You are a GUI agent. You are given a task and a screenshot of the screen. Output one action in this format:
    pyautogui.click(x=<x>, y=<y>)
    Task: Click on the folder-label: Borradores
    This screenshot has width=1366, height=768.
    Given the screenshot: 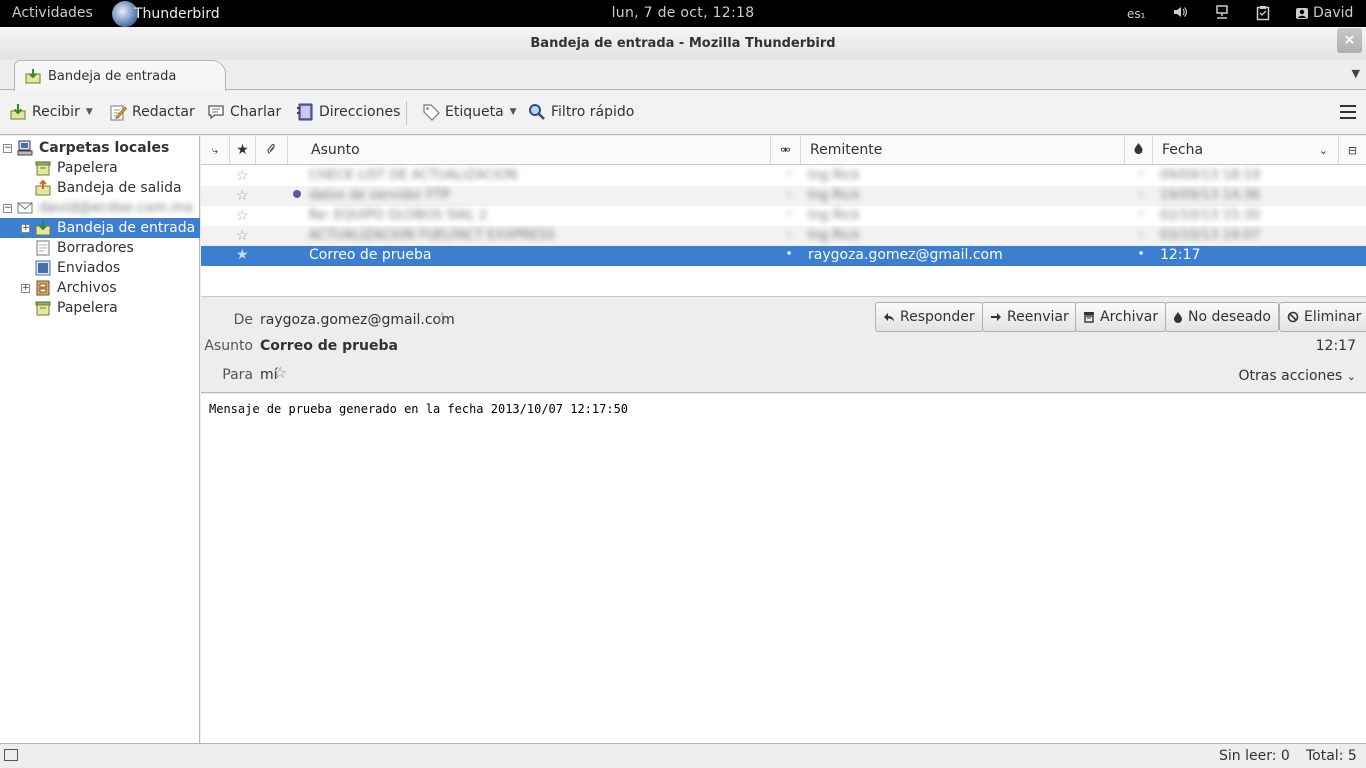 What is the action you would take?
    pyautogui.click(x=95, y=248)
    